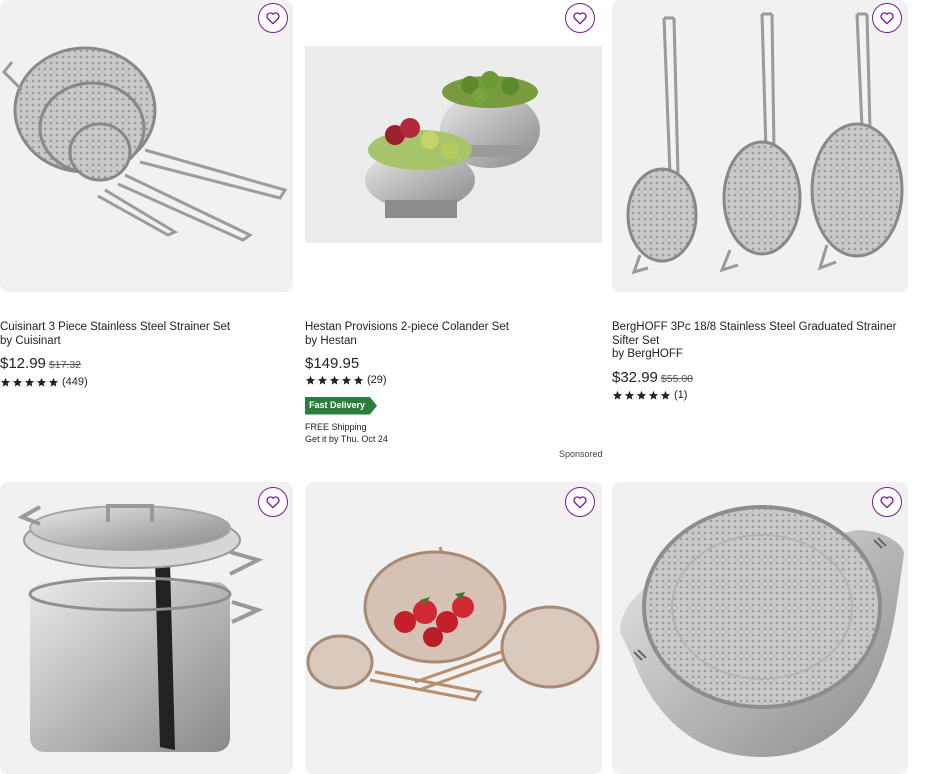 This screenshot has width=936, height=774. What do you see at coordinates (677, 378) in the screenshot?
I see `original-price: $55.00` at bounding box center [677, 378].